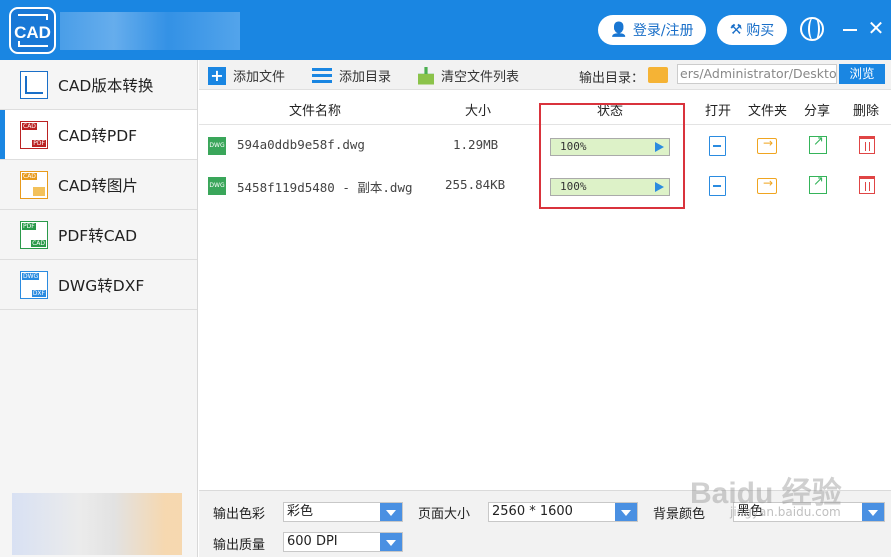 The width and height of the screenshot is (891, 557). I want to click on buy-label: 购买, so click(760, 31).